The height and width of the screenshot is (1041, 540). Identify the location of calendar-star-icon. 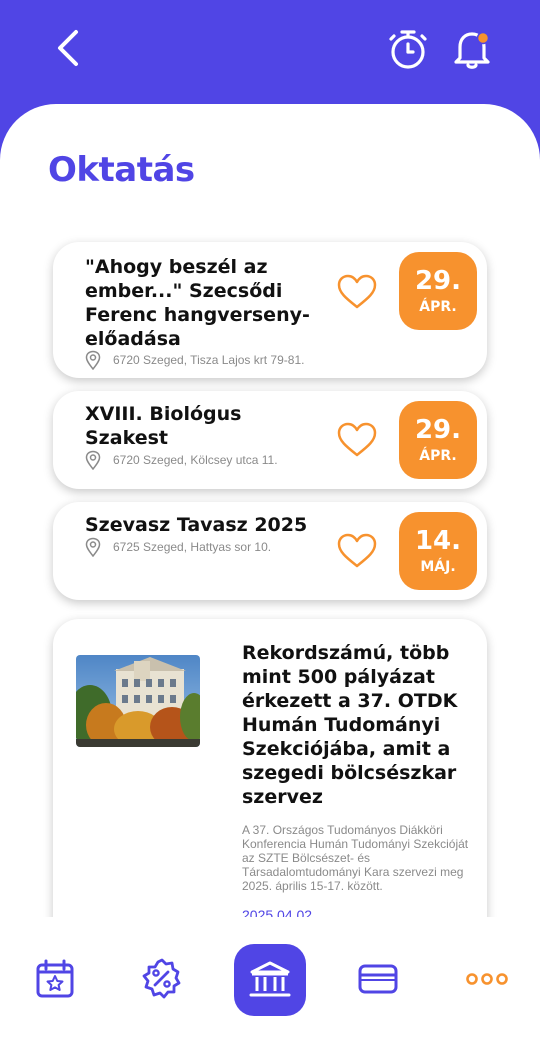
(55, 978).